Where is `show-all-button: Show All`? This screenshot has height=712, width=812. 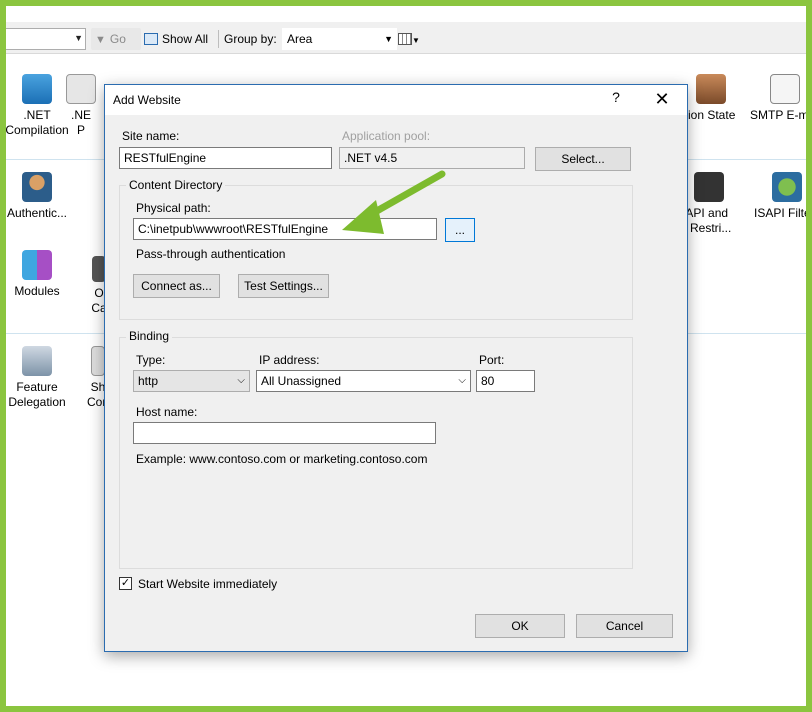
show-all-button: Show All is located at coordinates (176, 39).